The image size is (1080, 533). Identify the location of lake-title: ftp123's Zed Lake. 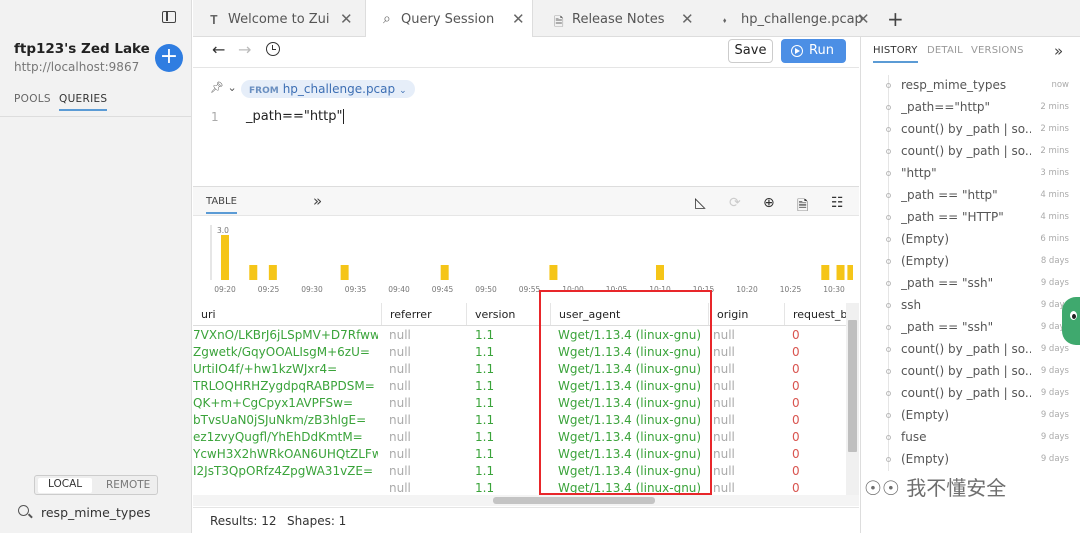
(82, 49).